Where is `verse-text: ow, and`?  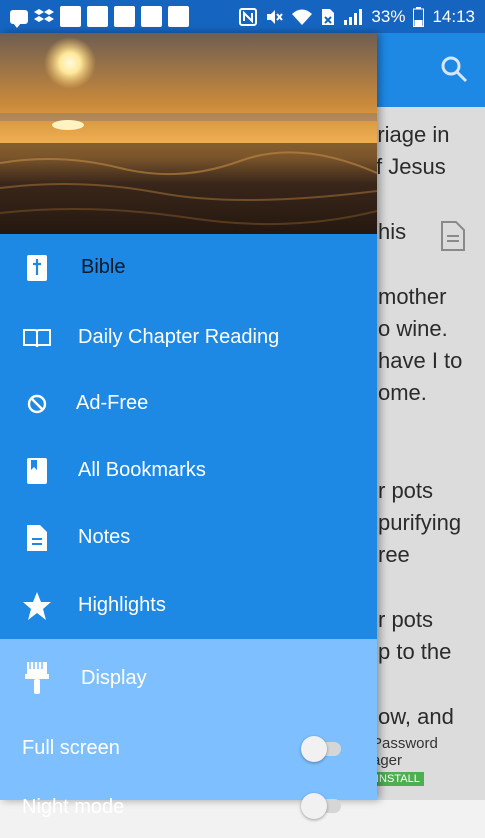 verse-text: ow, and is located at coordinates (416, 716).